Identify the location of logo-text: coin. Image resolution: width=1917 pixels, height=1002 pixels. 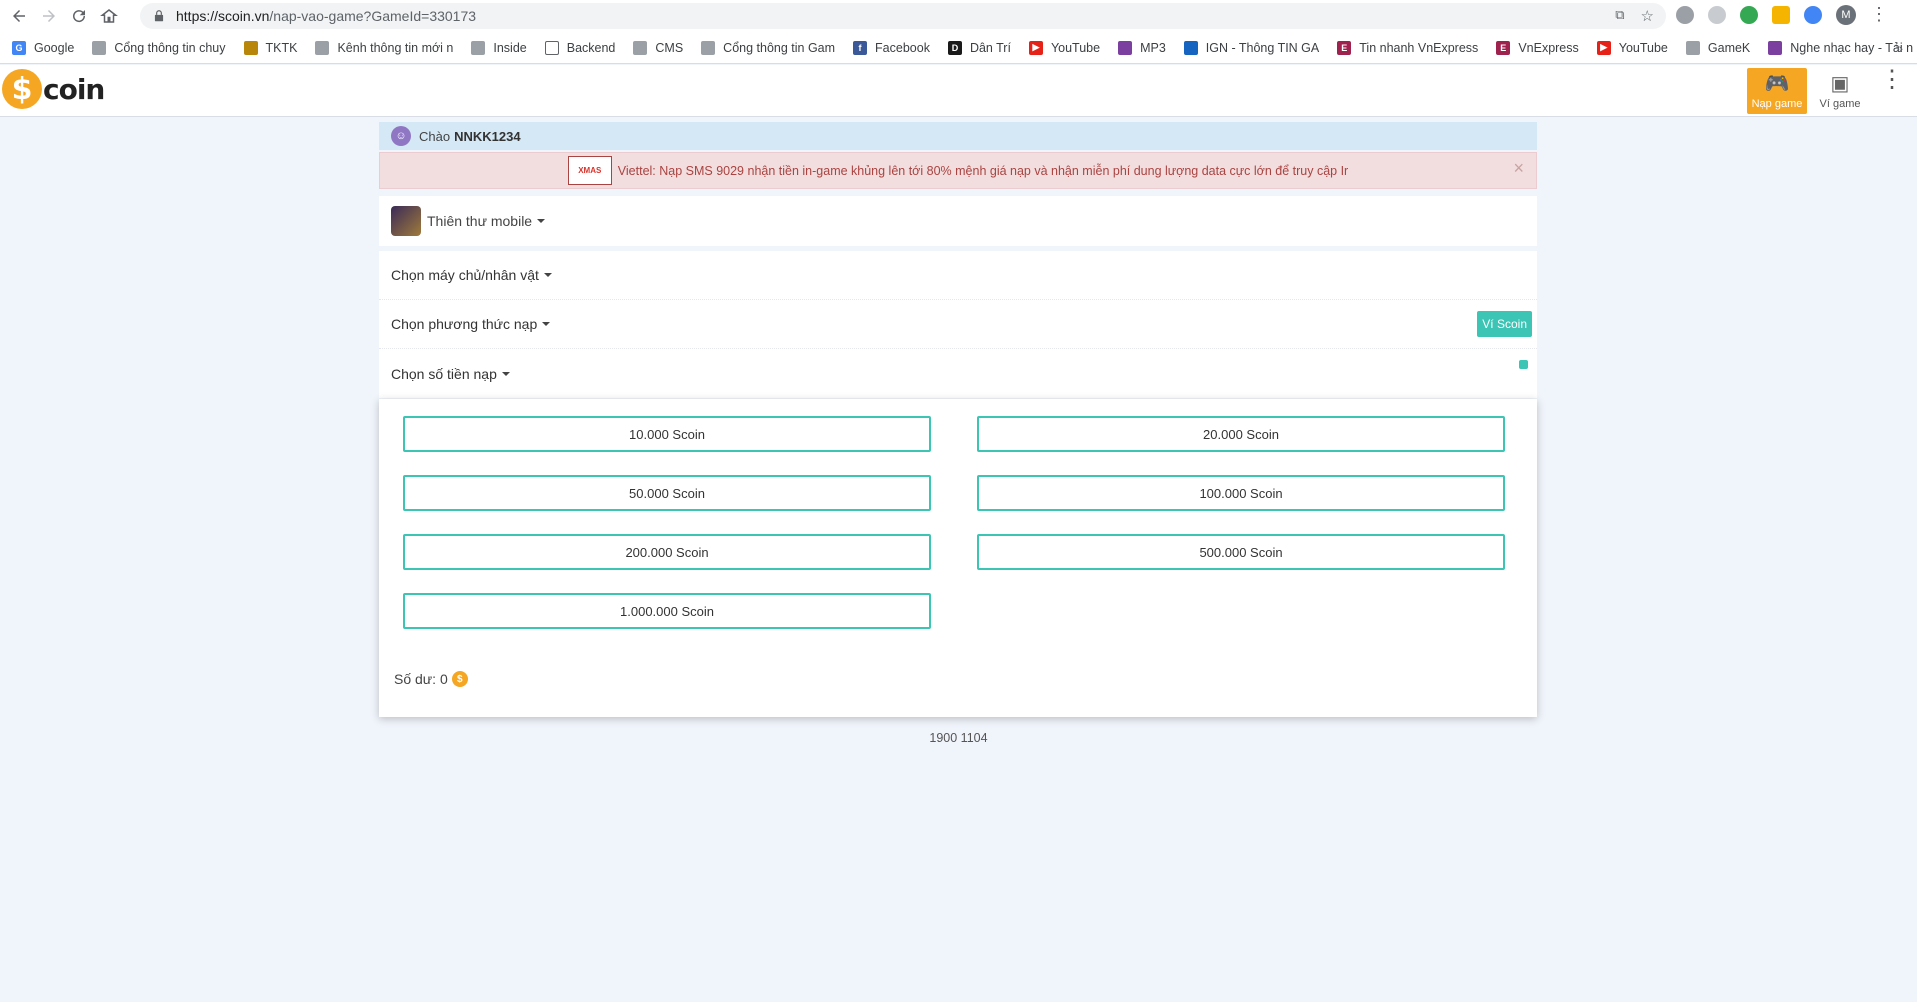
(74, 89).